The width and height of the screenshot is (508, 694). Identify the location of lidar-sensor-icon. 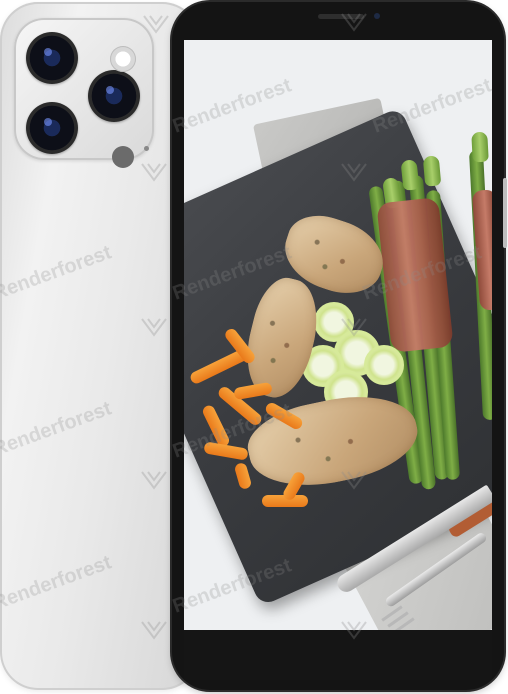
(123, 157).